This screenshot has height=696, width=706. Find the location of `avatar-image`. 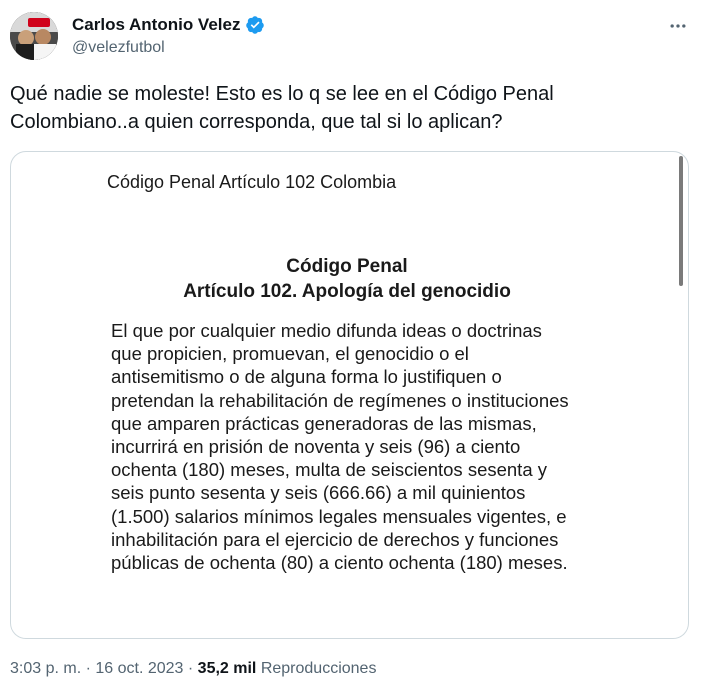

avatar-image is located at coordinates (34, 36).